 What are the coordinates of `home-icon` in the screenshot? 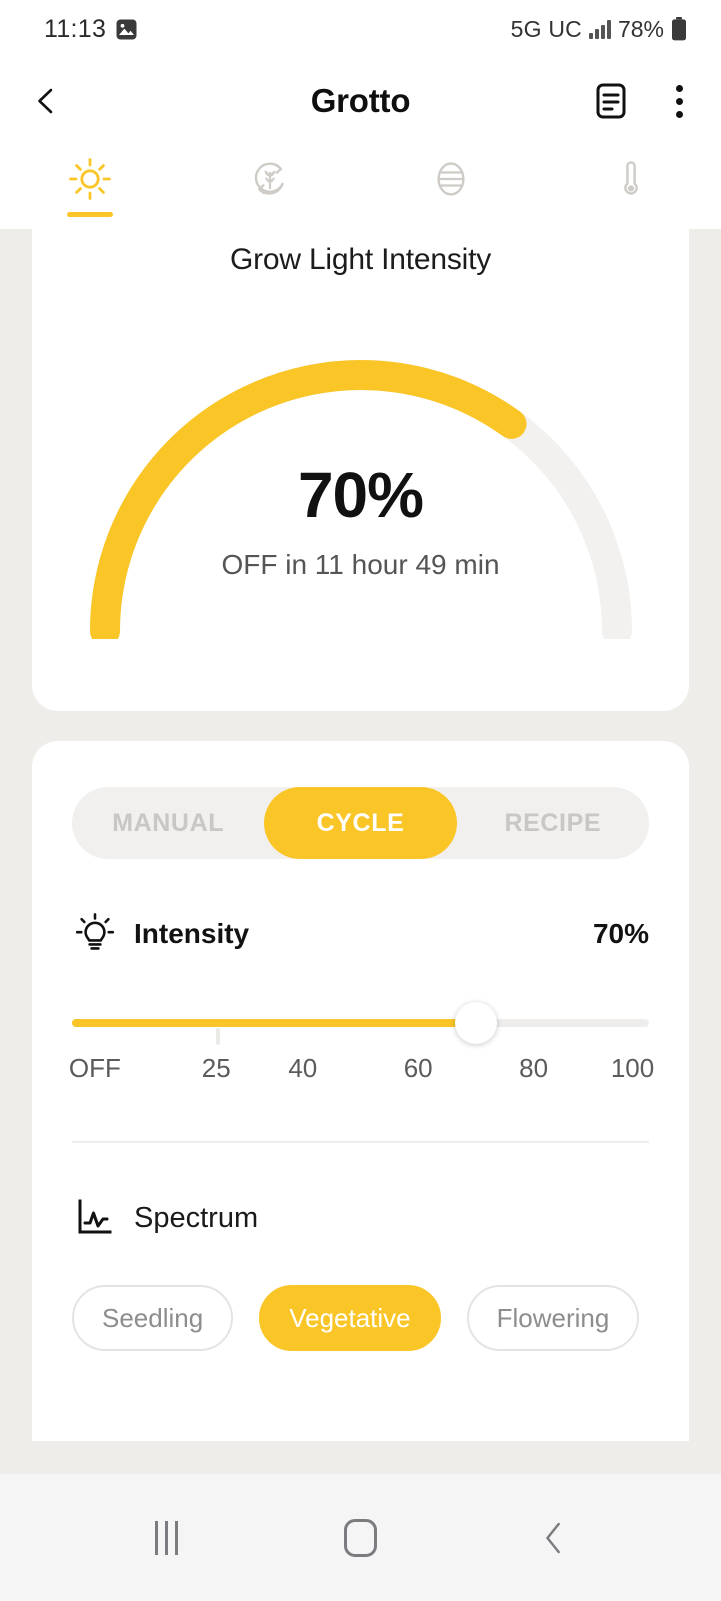 It's located at (360, 1537).